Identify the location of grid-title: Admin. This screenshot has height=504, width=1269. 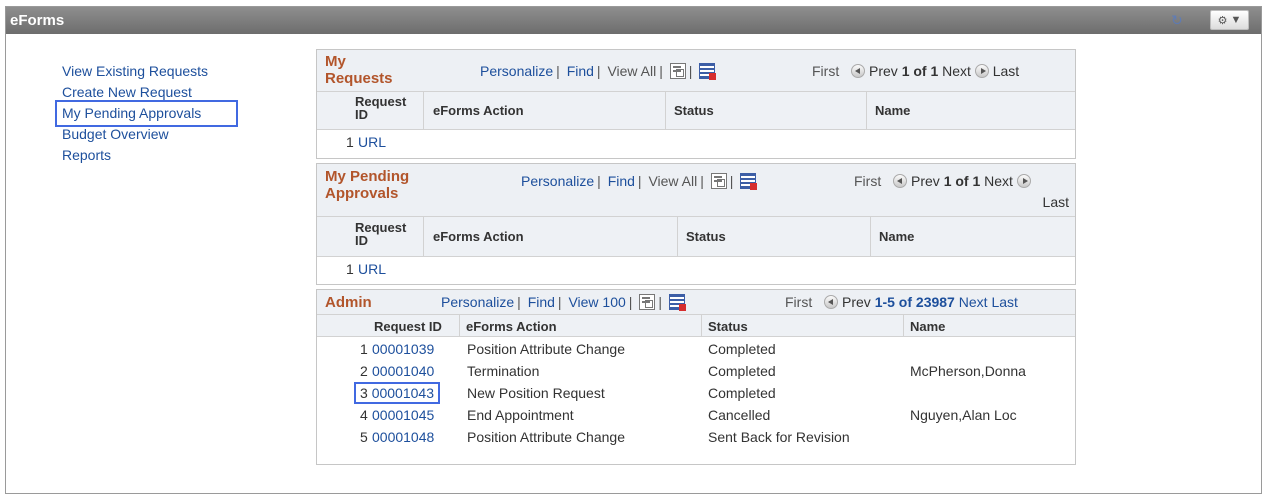
(348, 302).